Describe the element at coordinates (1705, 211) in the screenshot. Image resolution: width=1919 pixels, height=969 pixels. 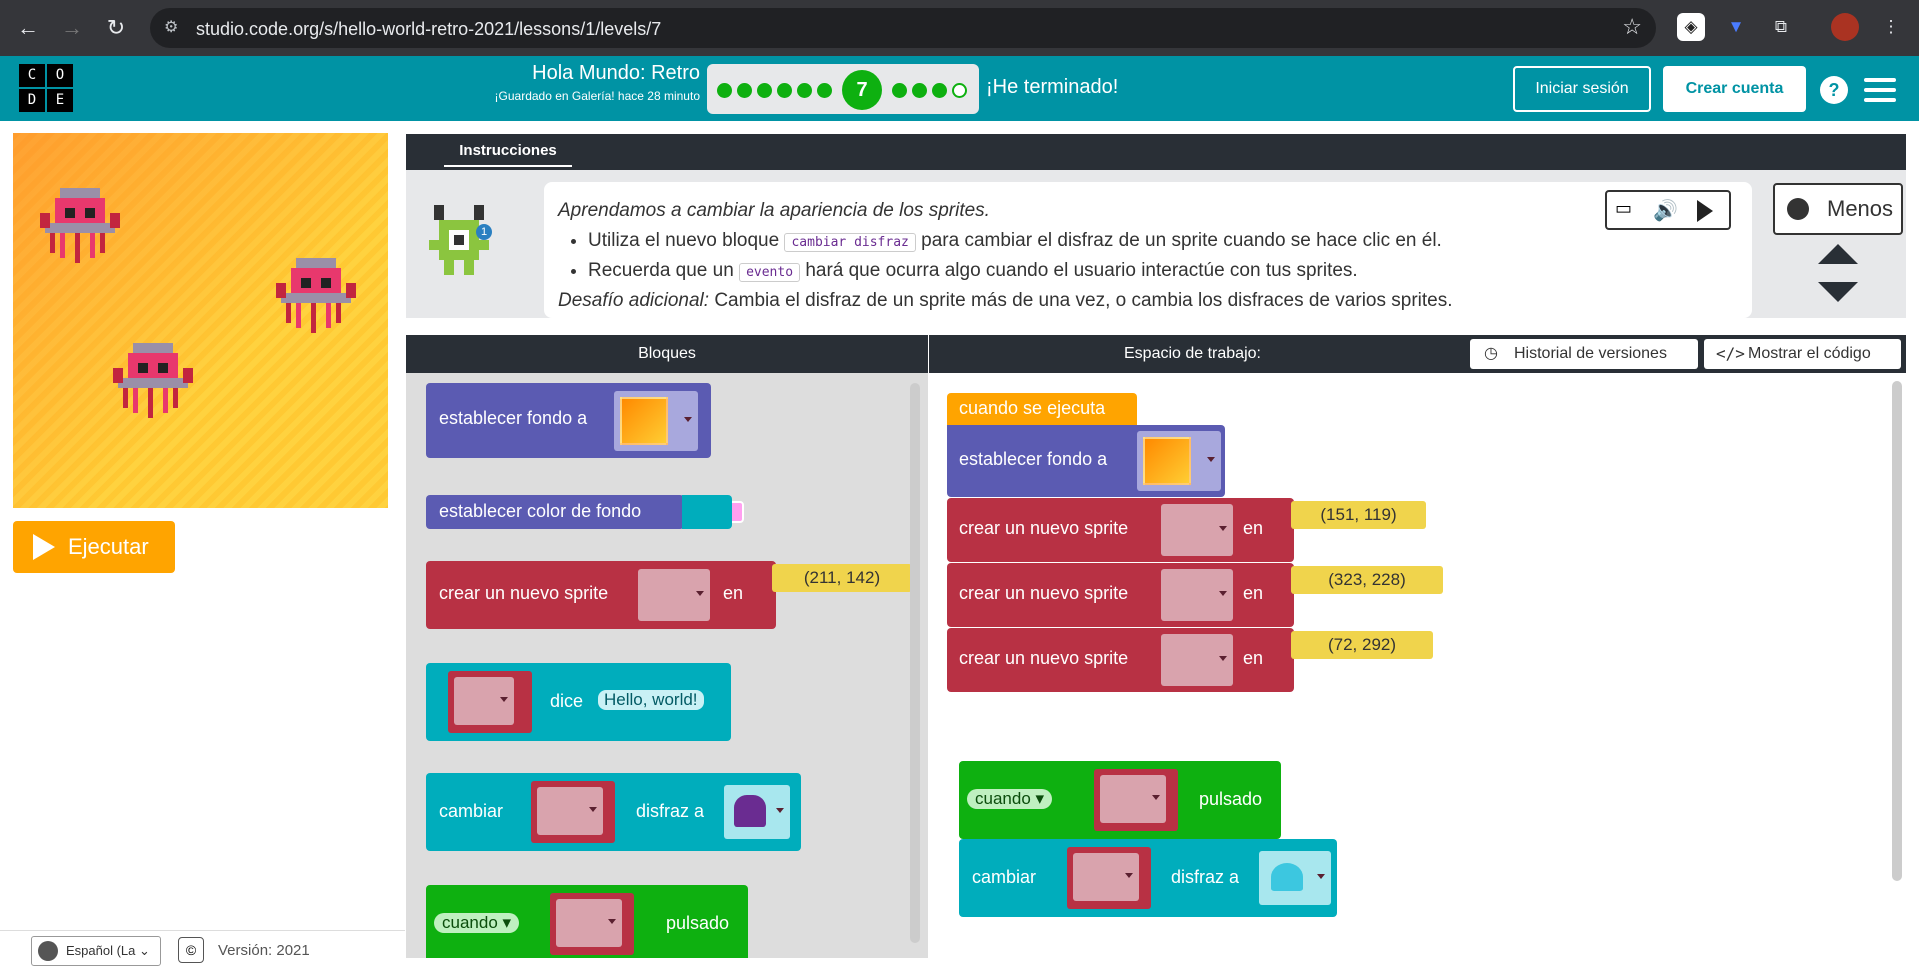
I see `play-audio-icon` at that location.